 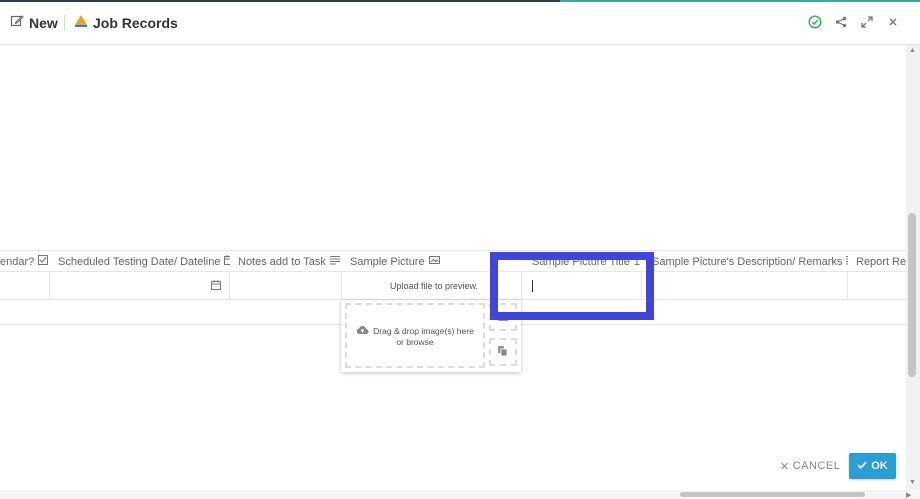 I want to click on scroll-down-icon: ▼, so click(x=912, y=482).